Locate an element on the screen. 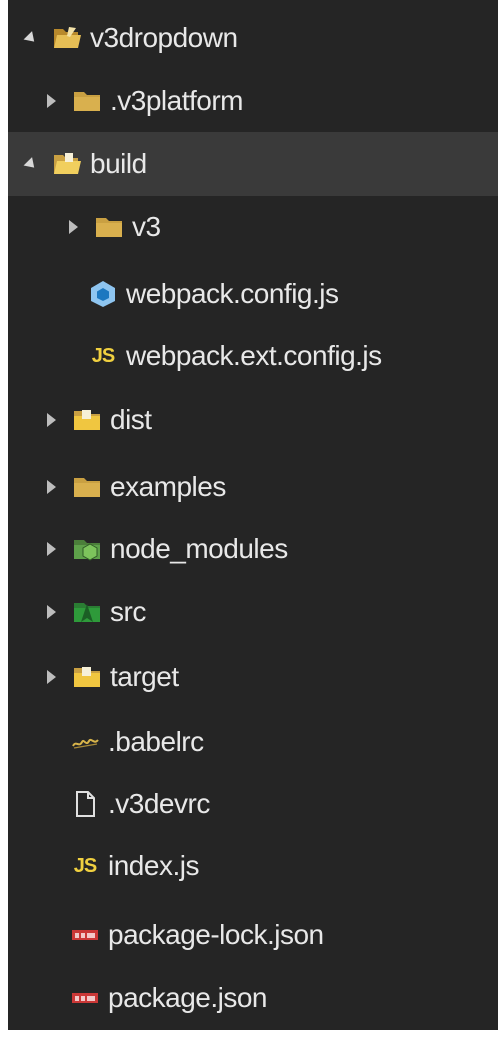  tree-item-label: examples is located at coordinates (168, 486).